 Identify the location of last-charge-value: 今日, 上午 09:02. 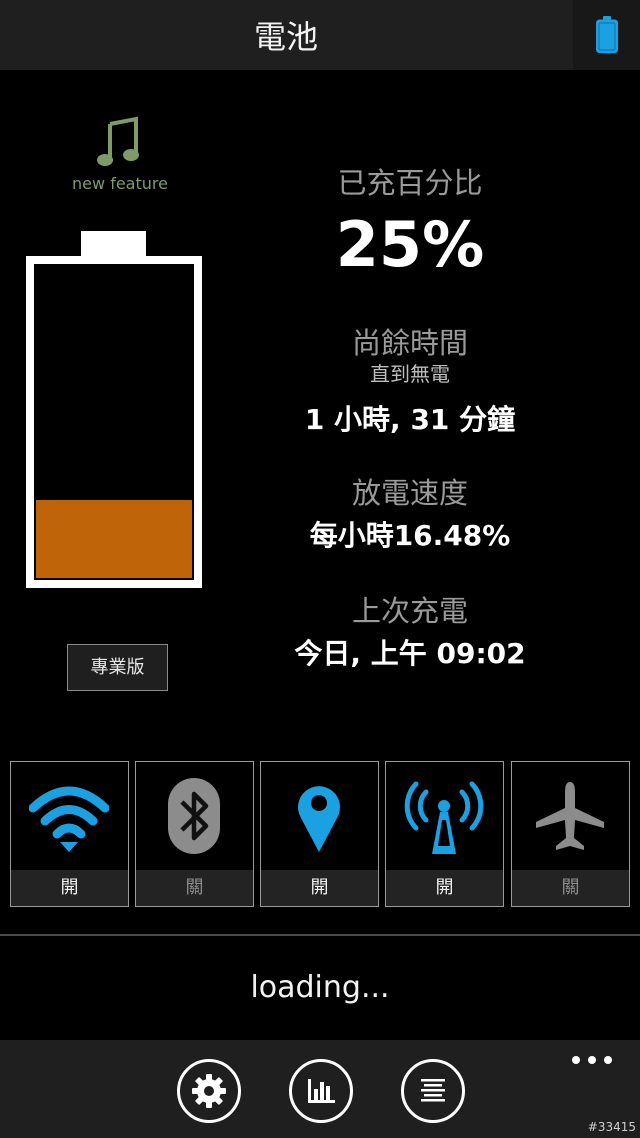
(410, 653).